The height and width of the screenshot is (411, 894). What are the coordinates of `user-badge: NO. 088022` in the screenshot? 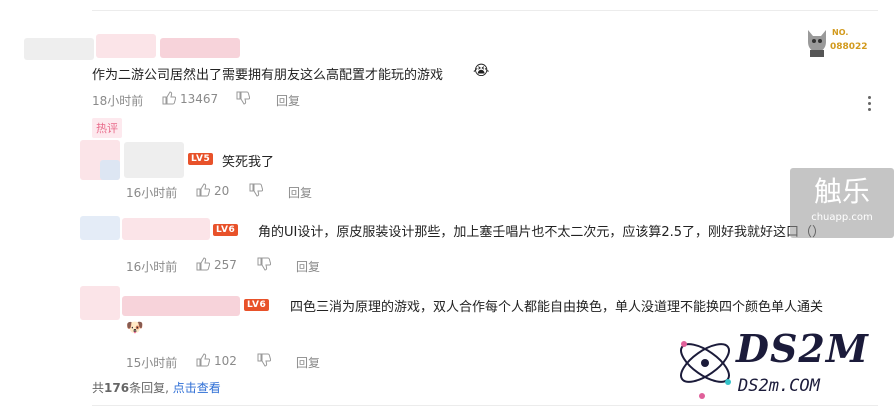 It's located at (839, 44).